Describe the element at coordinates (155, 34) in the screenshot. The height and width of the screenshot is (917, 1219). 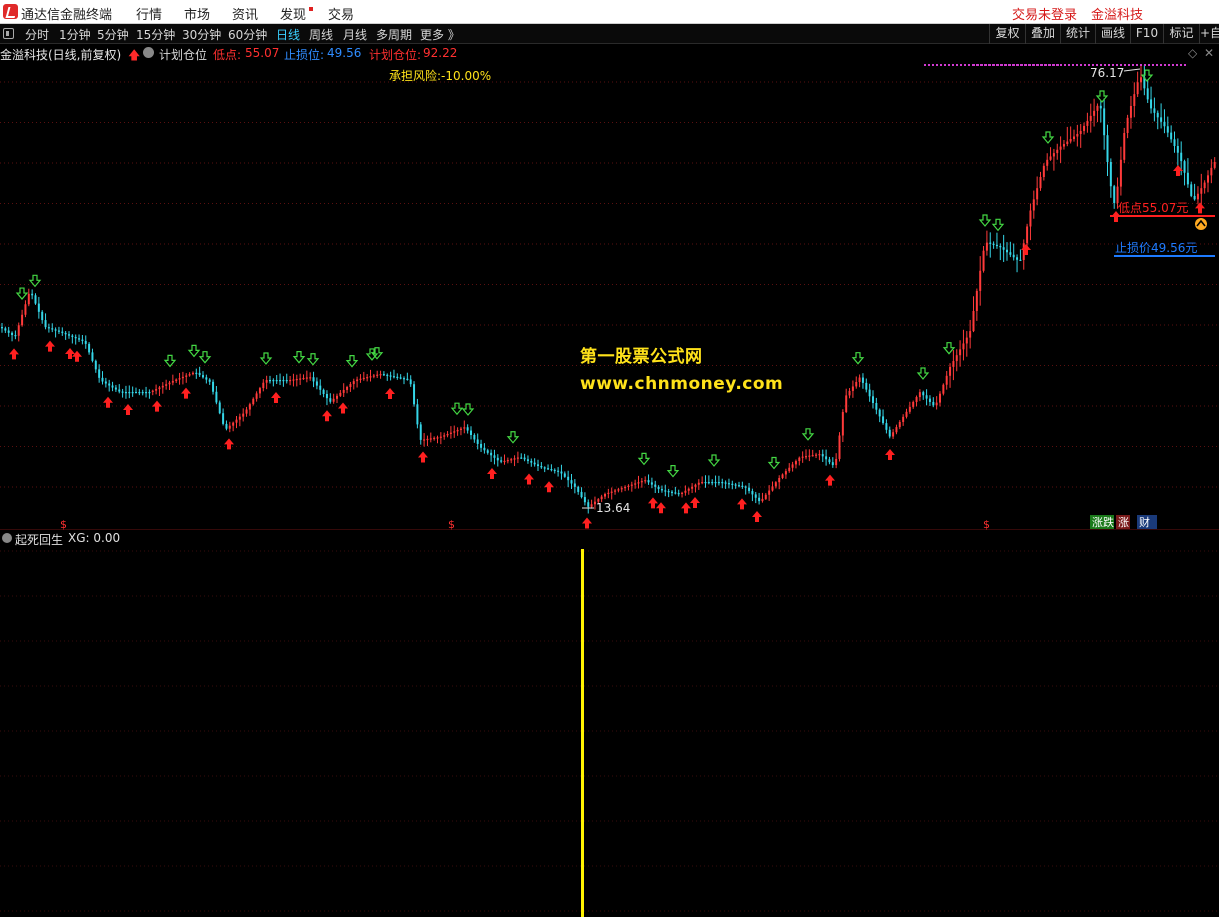
I see `period-tab-15min: 15分钟` at that location.